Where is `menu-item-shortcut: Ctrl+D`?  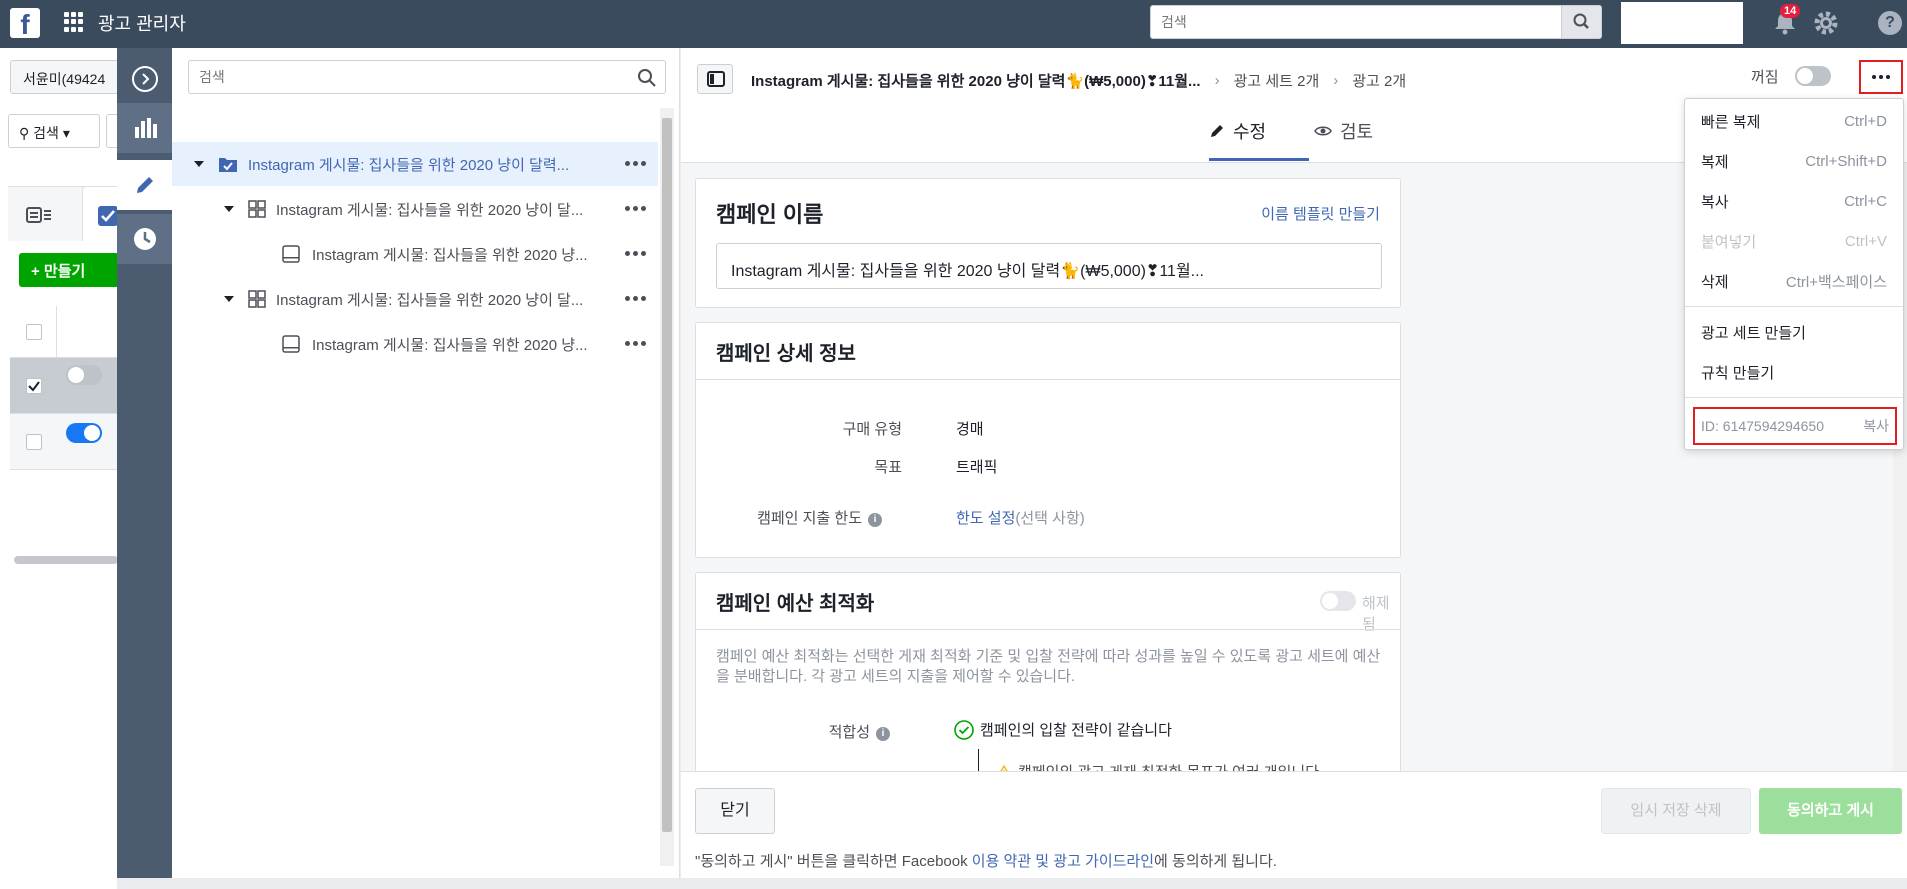 menu-item-shortcut: Ctrl+D is located at coordinates (1865, 121).